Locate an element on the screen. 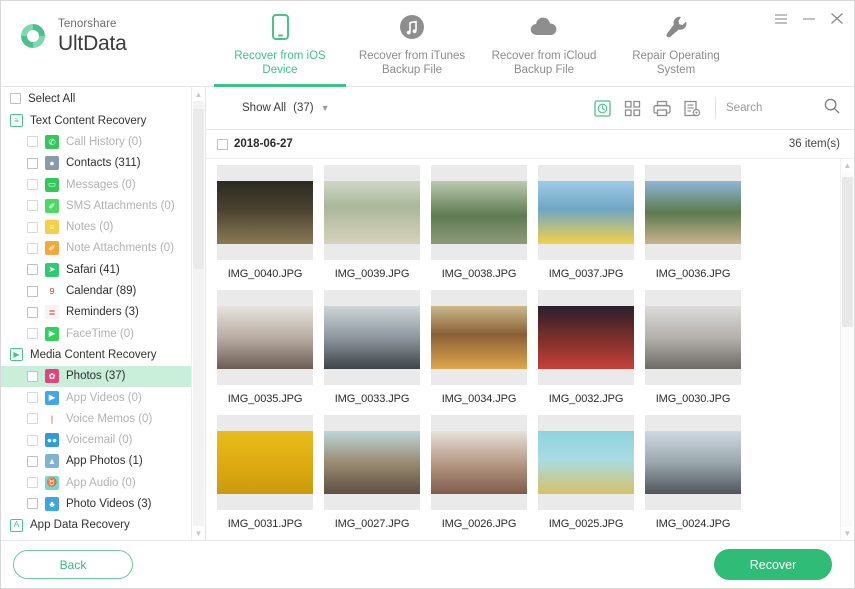  photo-cell: IMG_0031.JPG is located at coordinates (265, 477).